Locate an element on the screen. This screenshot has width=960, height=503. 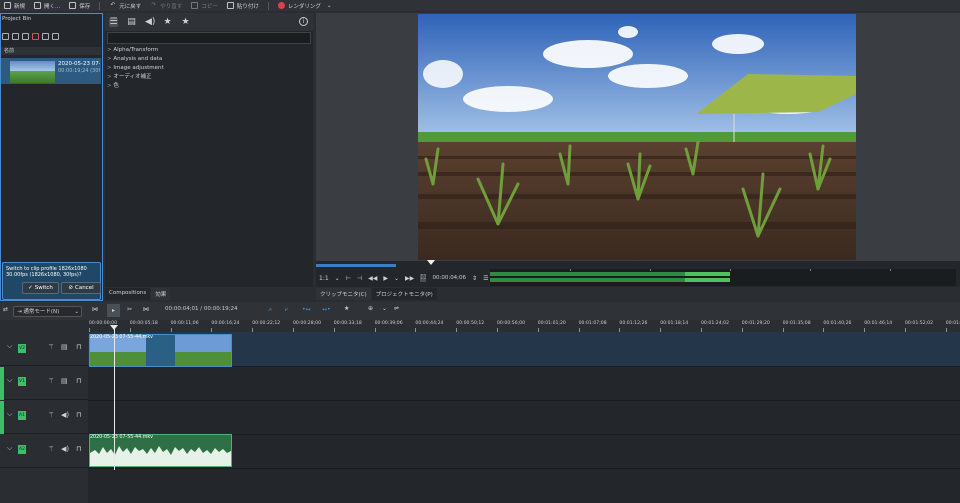
ruler-label: 00:01:24;02 is located at coordinates (715, 323).